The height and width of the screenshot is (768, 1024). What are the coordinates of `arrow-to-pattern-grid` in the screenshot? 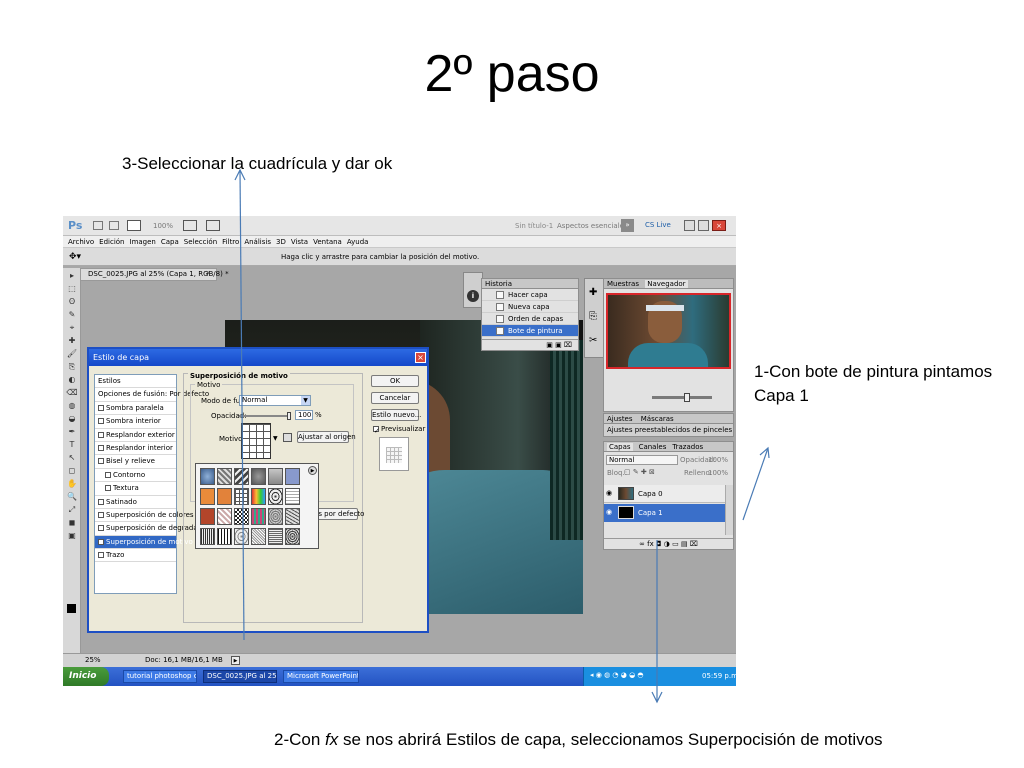 It's located at (242, 405).